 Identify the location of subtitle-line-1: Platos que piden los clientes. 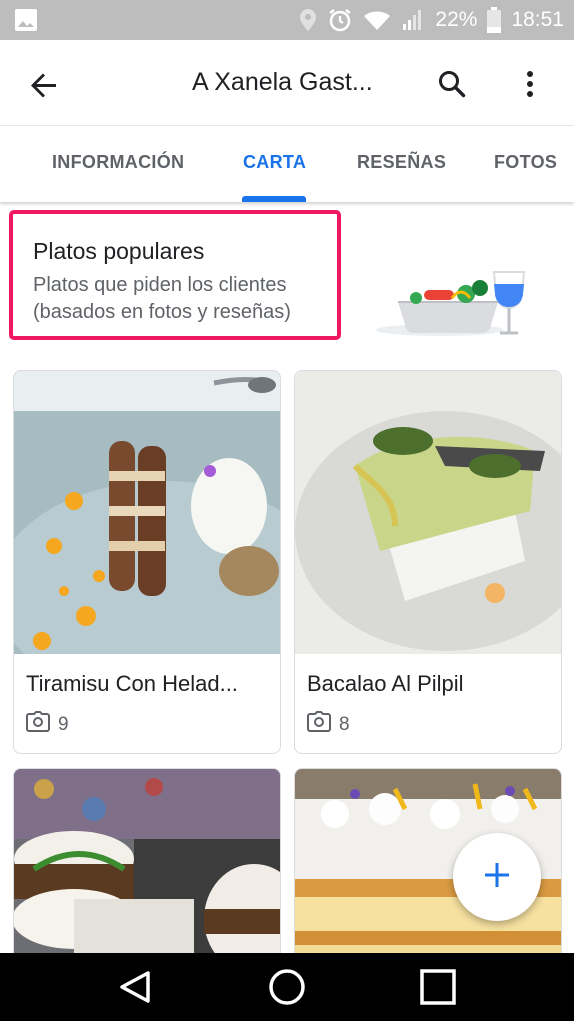
(160, 285).